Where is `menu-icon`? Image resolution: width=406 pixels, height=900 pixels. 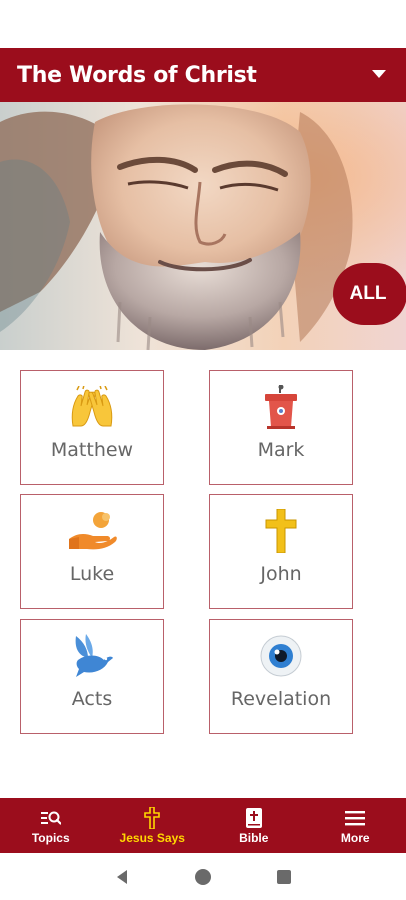 menu-icon is located at coordinates (355, 818).